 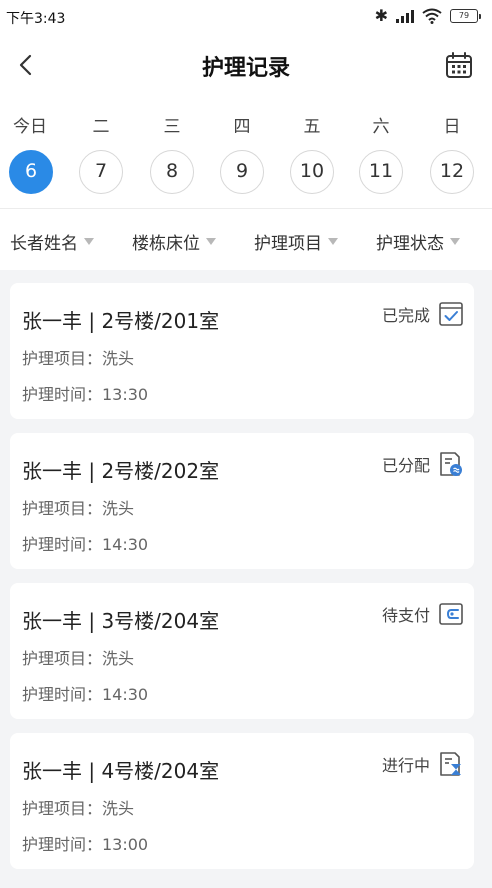 I want to click on status-label: 已完成, so click(x=405, y=315).